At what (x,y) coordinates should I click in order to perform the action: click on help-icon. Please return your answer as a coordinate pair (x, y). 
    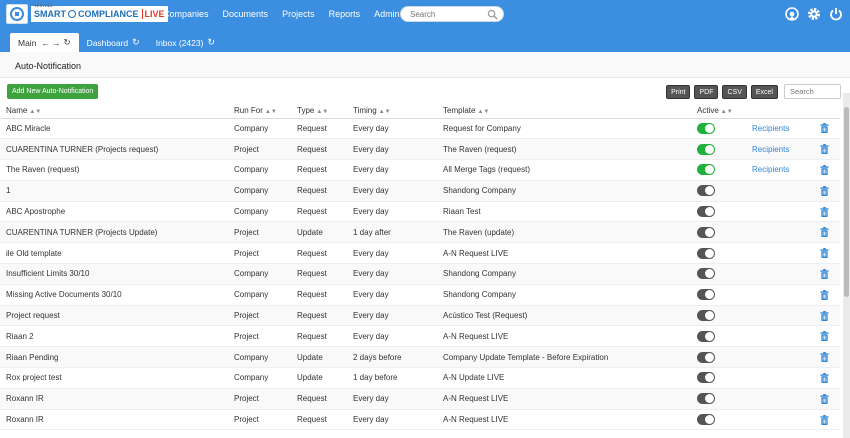
    Looking at the image, I should click on (792, 14).